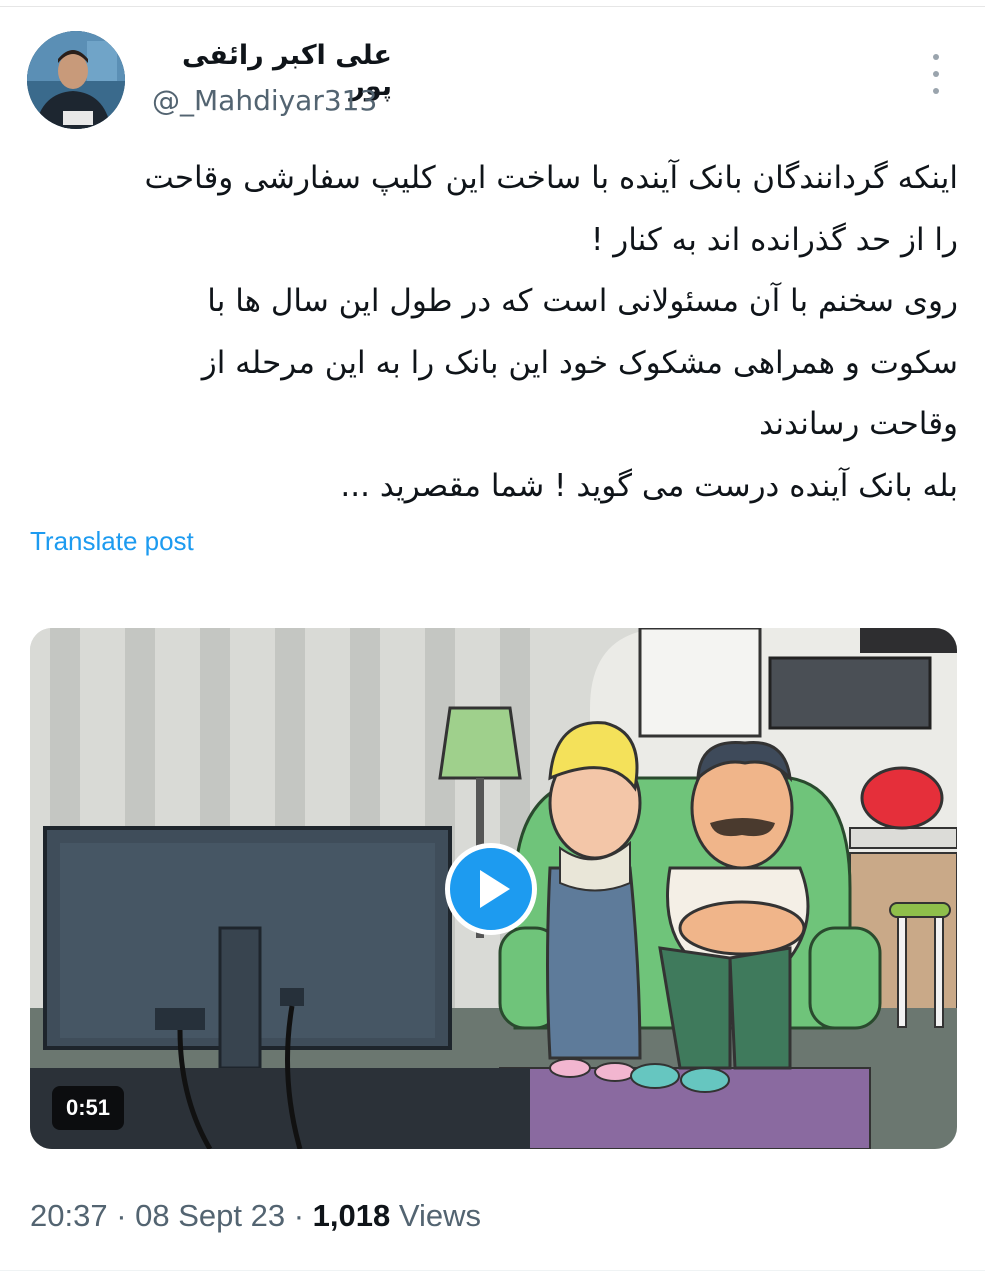 The height and width of the screenshot is (1280, 985). I want to click on play-button, so click(491, 889).